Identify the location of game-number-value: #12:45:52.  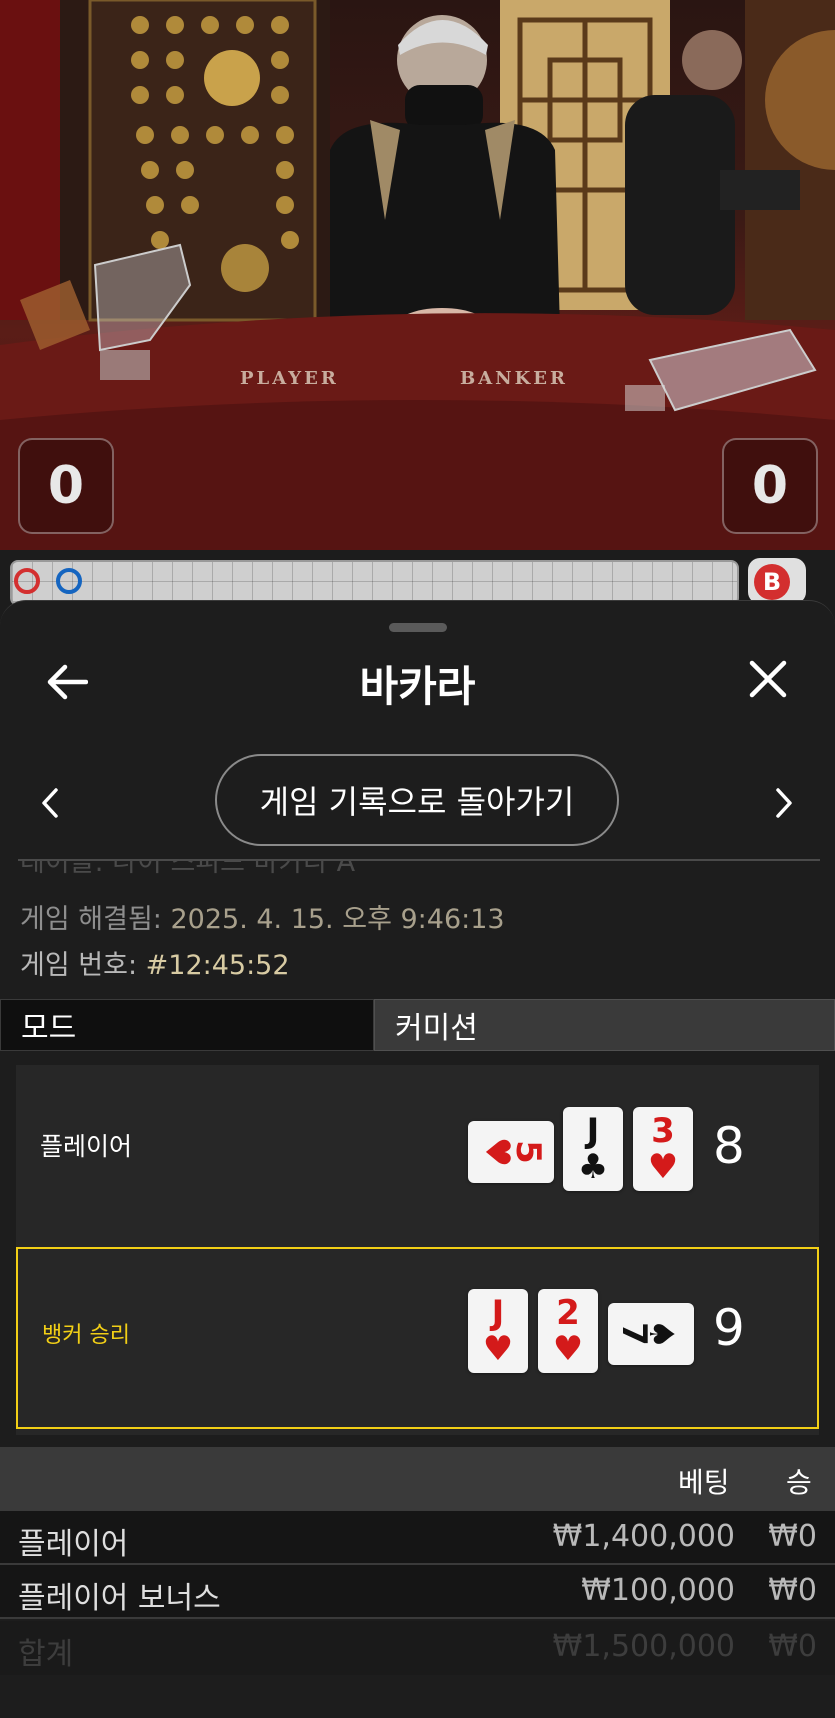
(217, 965).